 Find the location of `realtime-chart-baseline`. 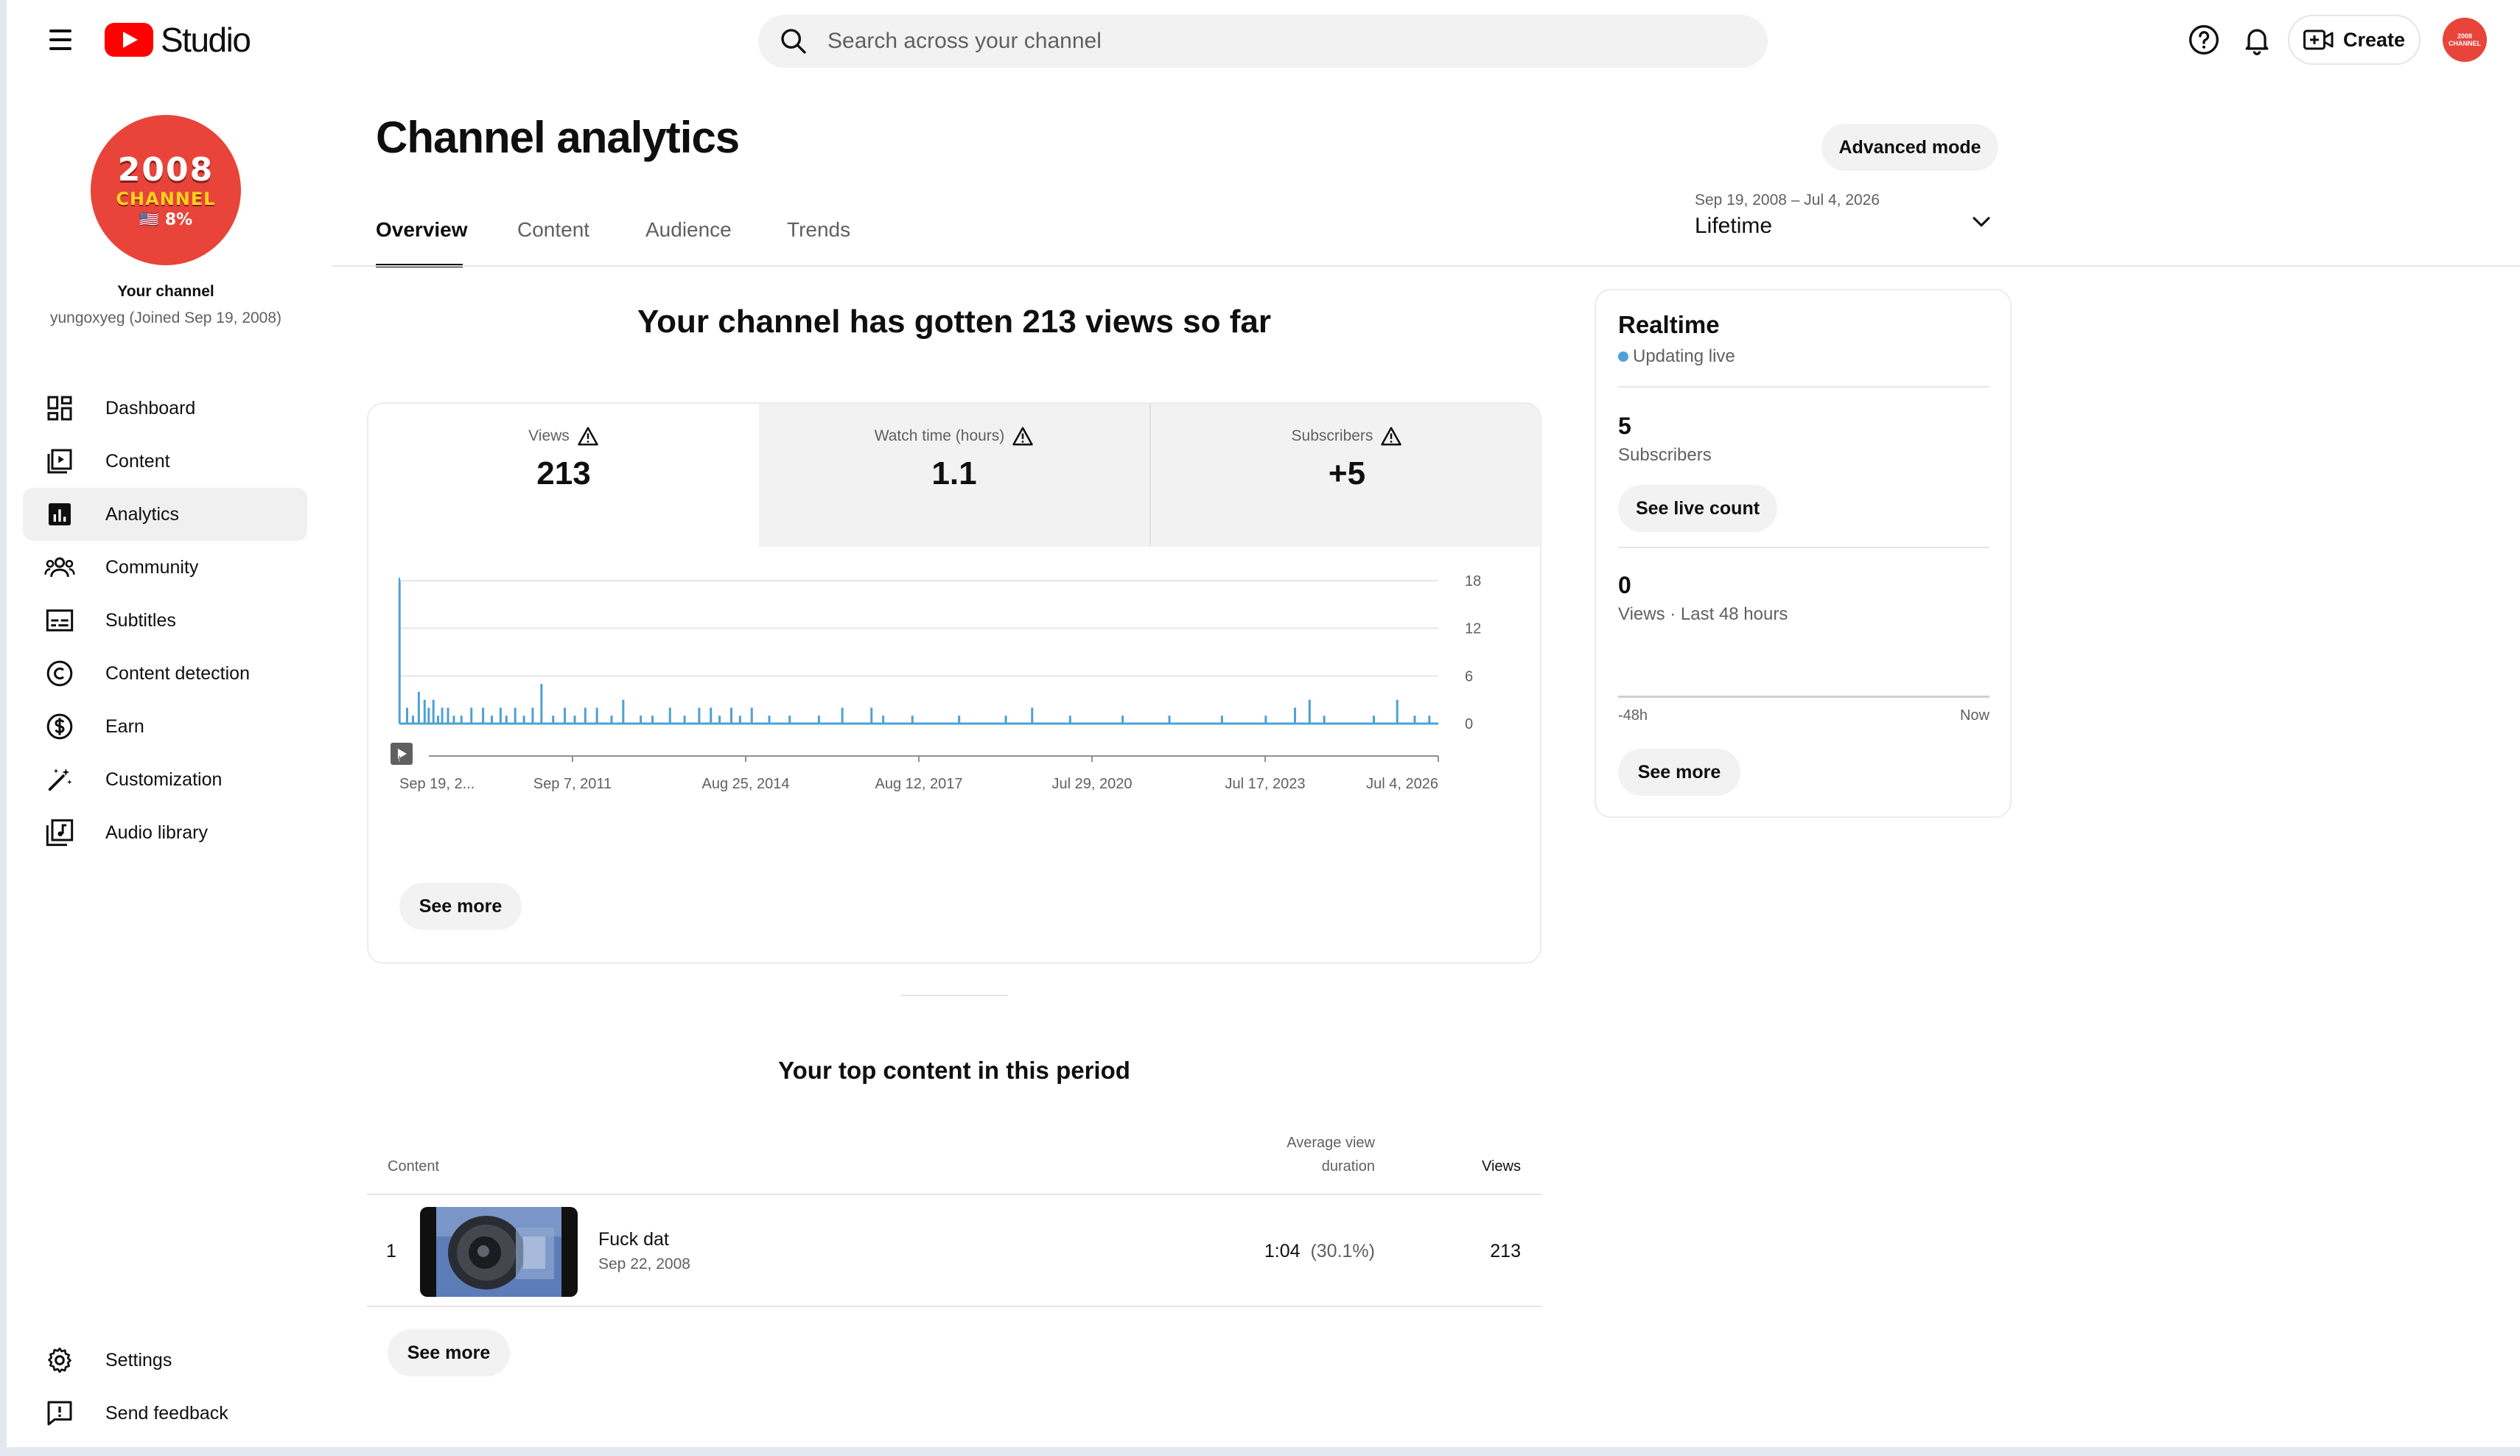

realtime-chart-baseline is located at coordinates (1803, 697).